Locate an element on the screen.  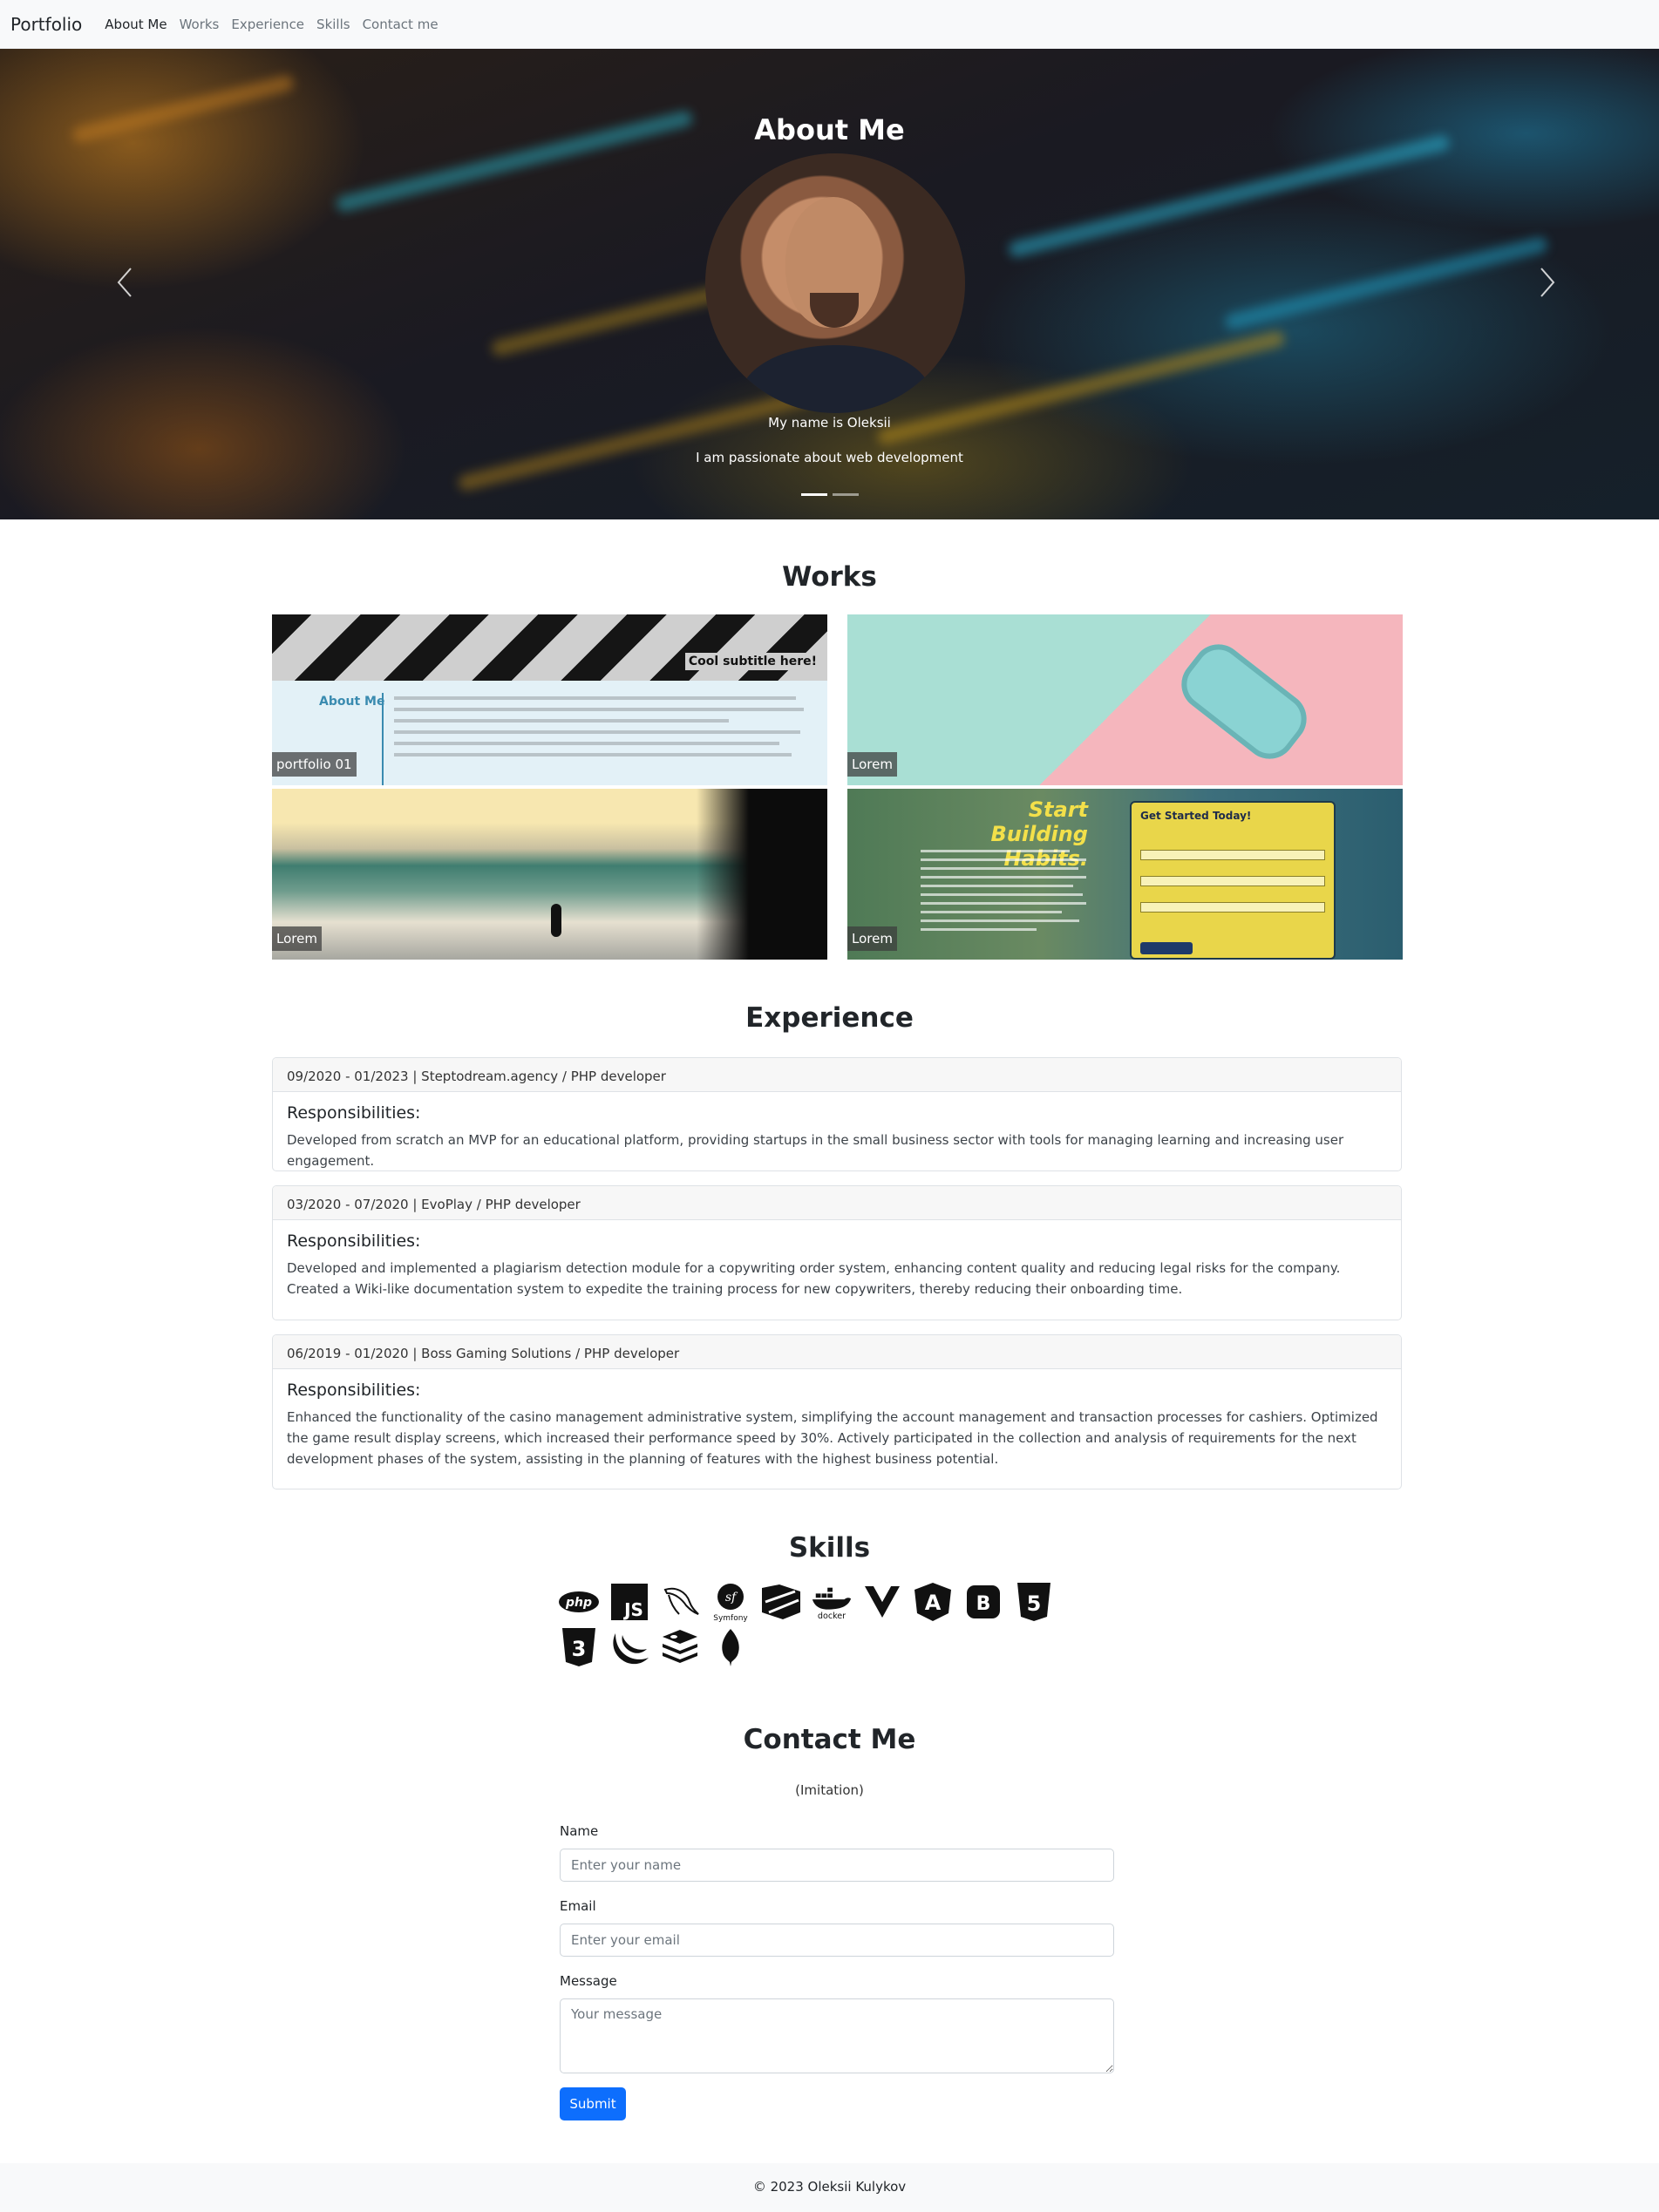
vue-icon is located at coordinates (882, 1602).